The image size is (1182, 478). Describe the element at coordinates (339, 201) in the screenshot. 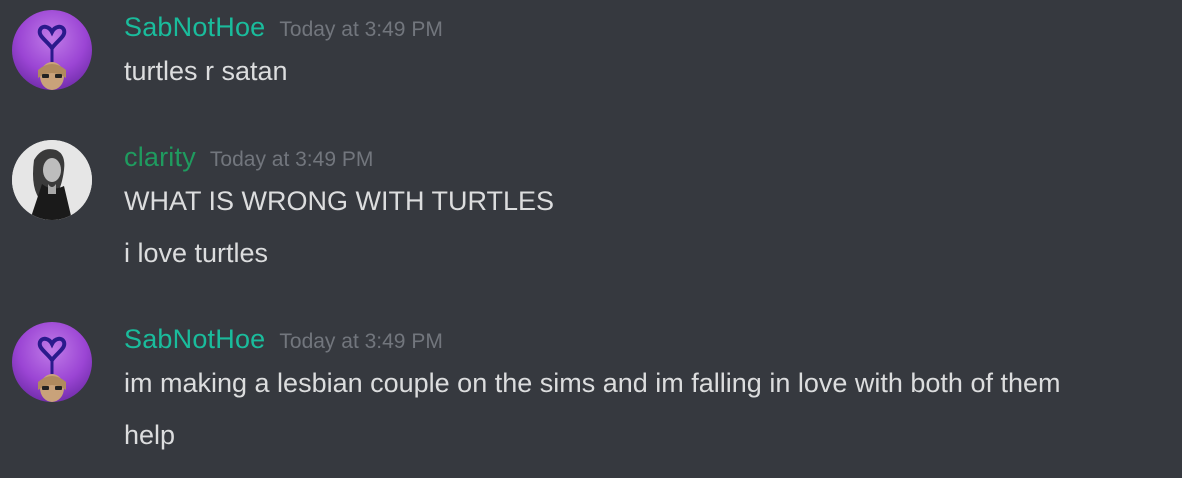

I see `message-text: WHAT IS WRONG WITH TURTLES` at that location.